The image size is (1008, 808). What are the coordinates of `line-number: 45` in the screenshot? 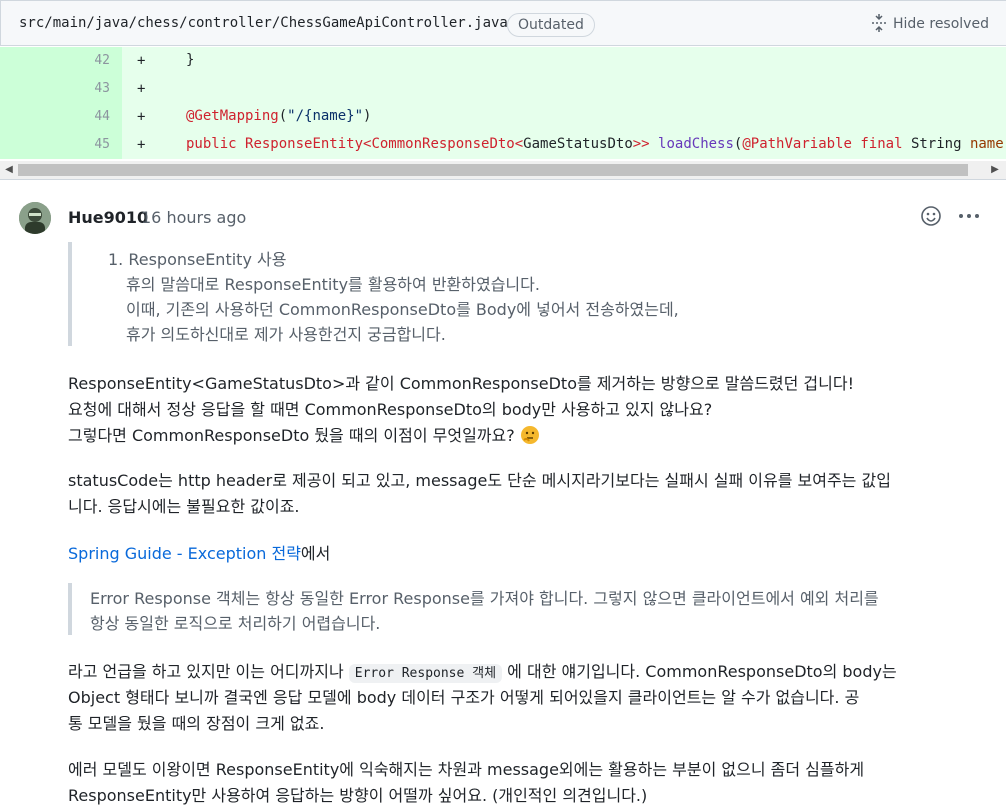 It's located at (61, 145).